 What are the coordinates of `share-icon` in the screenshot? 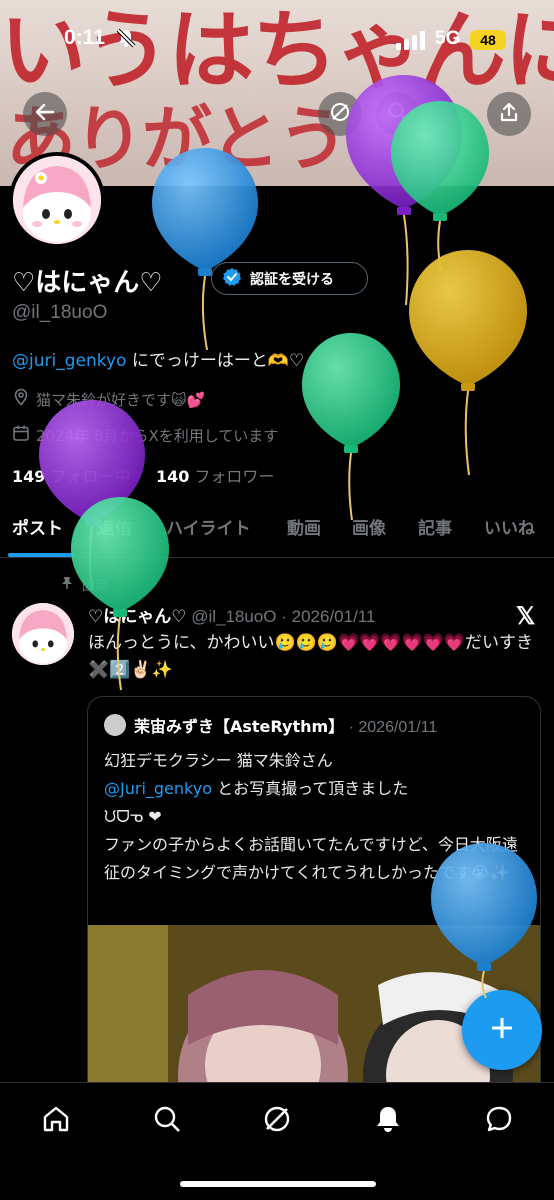 It's located at (509, 114).